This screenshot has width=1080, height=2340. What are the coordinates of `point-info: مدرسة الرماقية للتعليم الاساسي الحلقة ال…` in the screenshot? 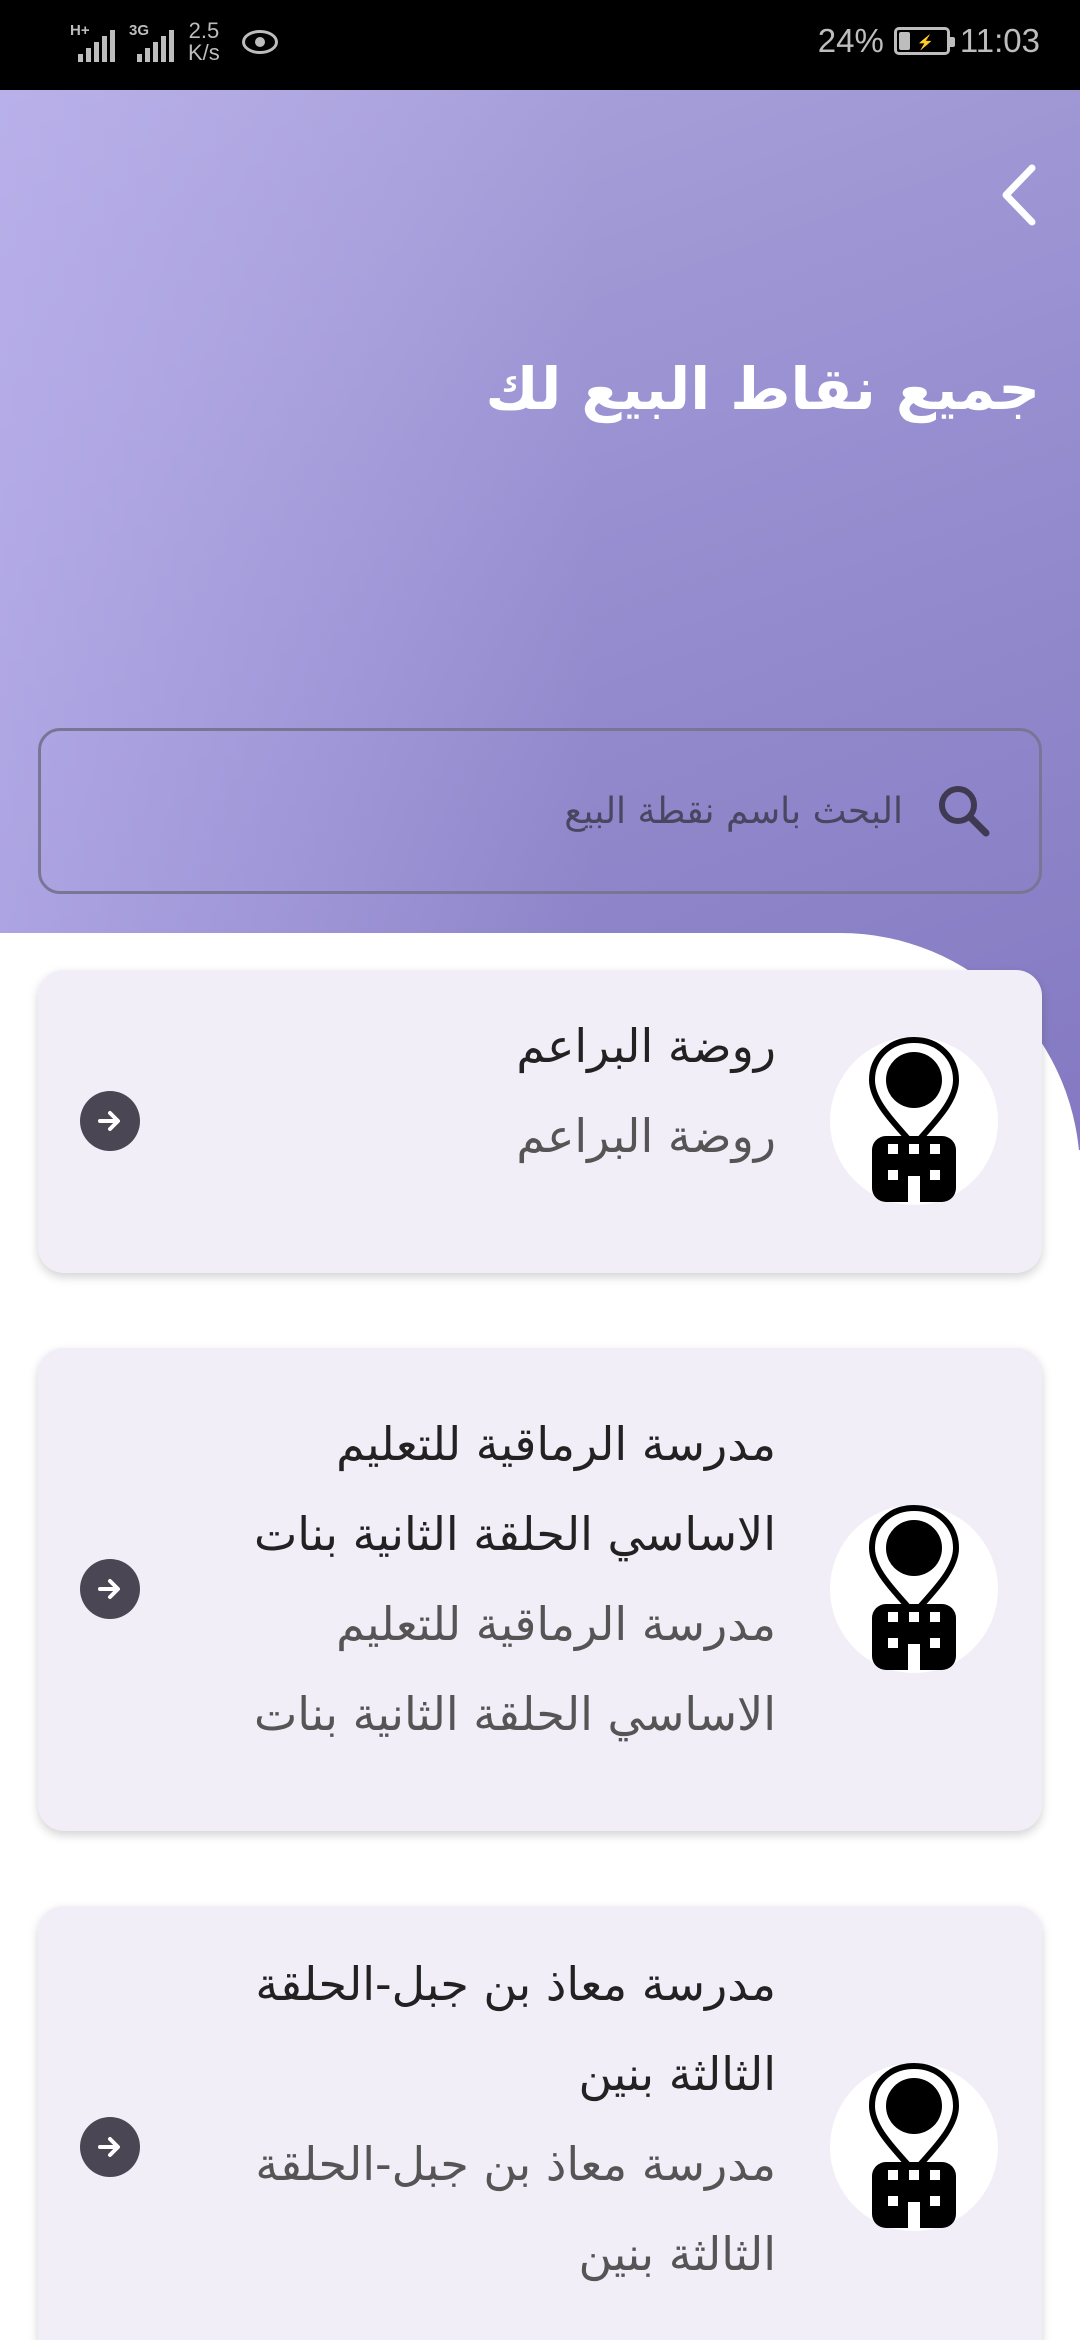 It's located at (466, 1579).